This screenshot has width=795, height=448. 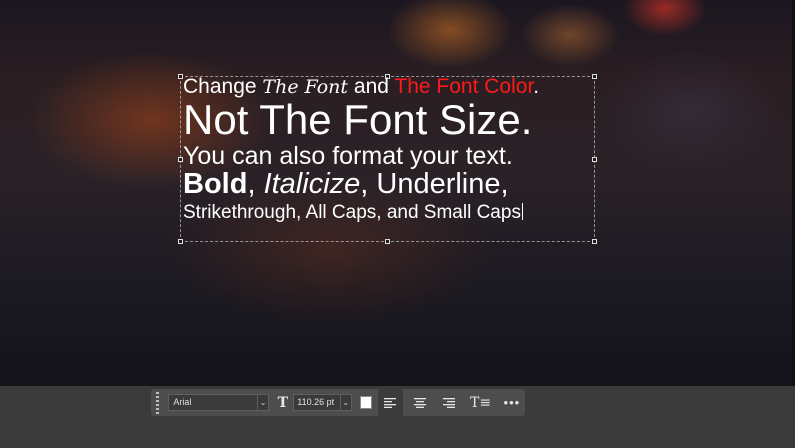 I want to click on text-italicize: Italicize, so click(x=312, y=184).